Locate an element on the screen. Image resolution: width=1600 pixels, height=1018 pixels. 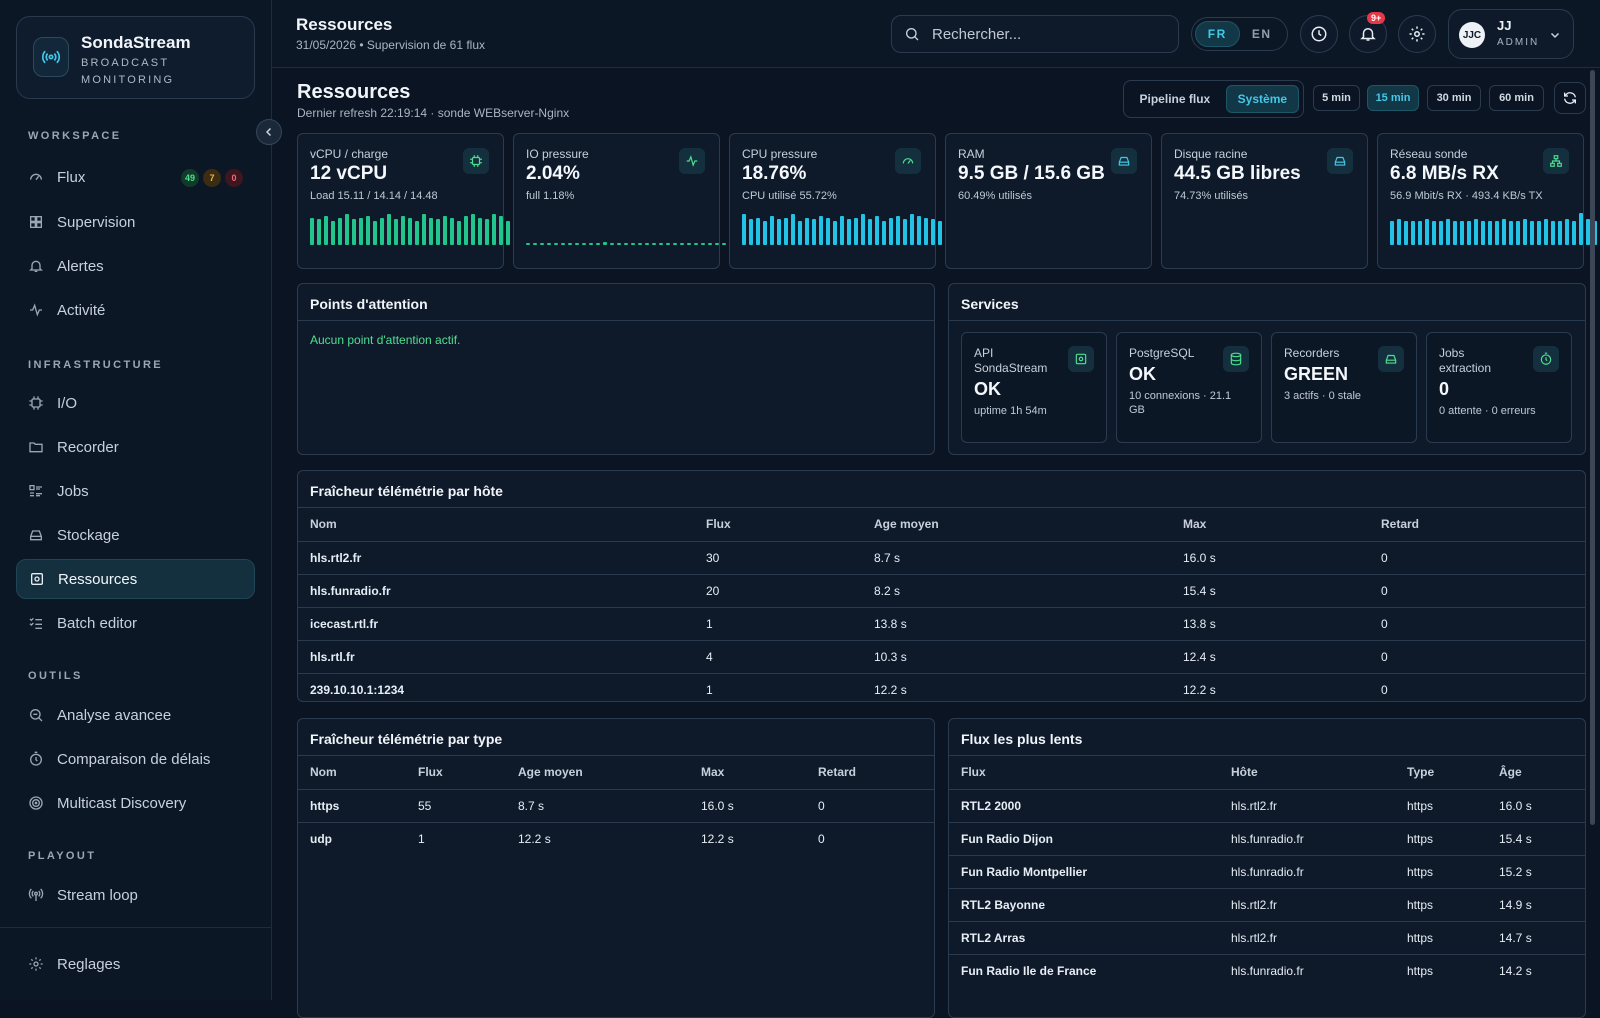
section-playout: PLAYOUT is located at coordinates (62, 856).